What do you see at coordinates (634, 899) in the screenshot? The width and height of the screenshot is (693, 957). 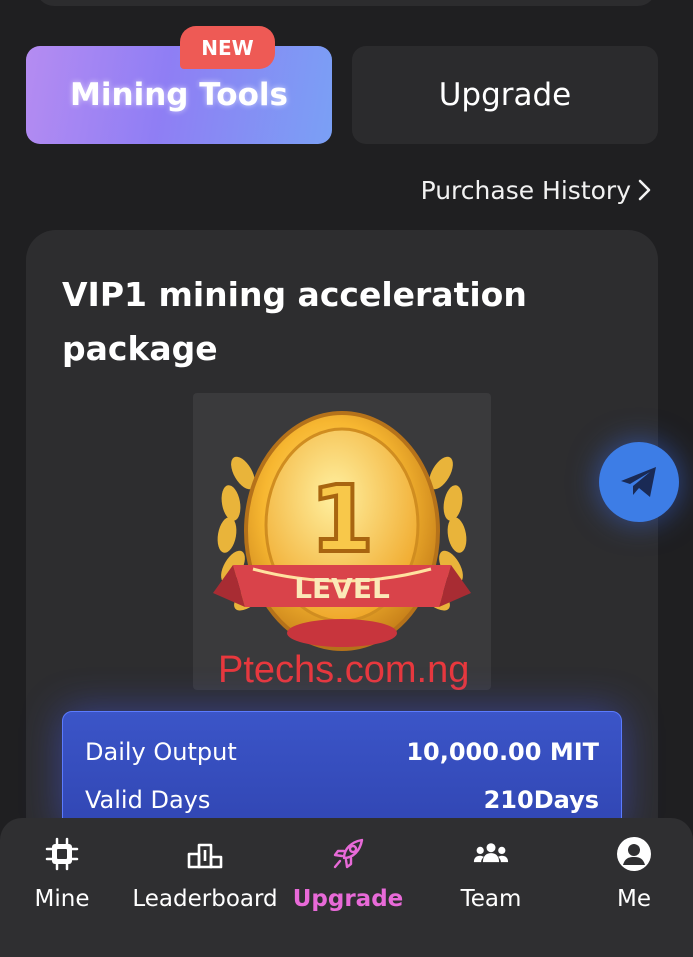 I see `nav-me-label: Me` at bounding box center [634, 899].